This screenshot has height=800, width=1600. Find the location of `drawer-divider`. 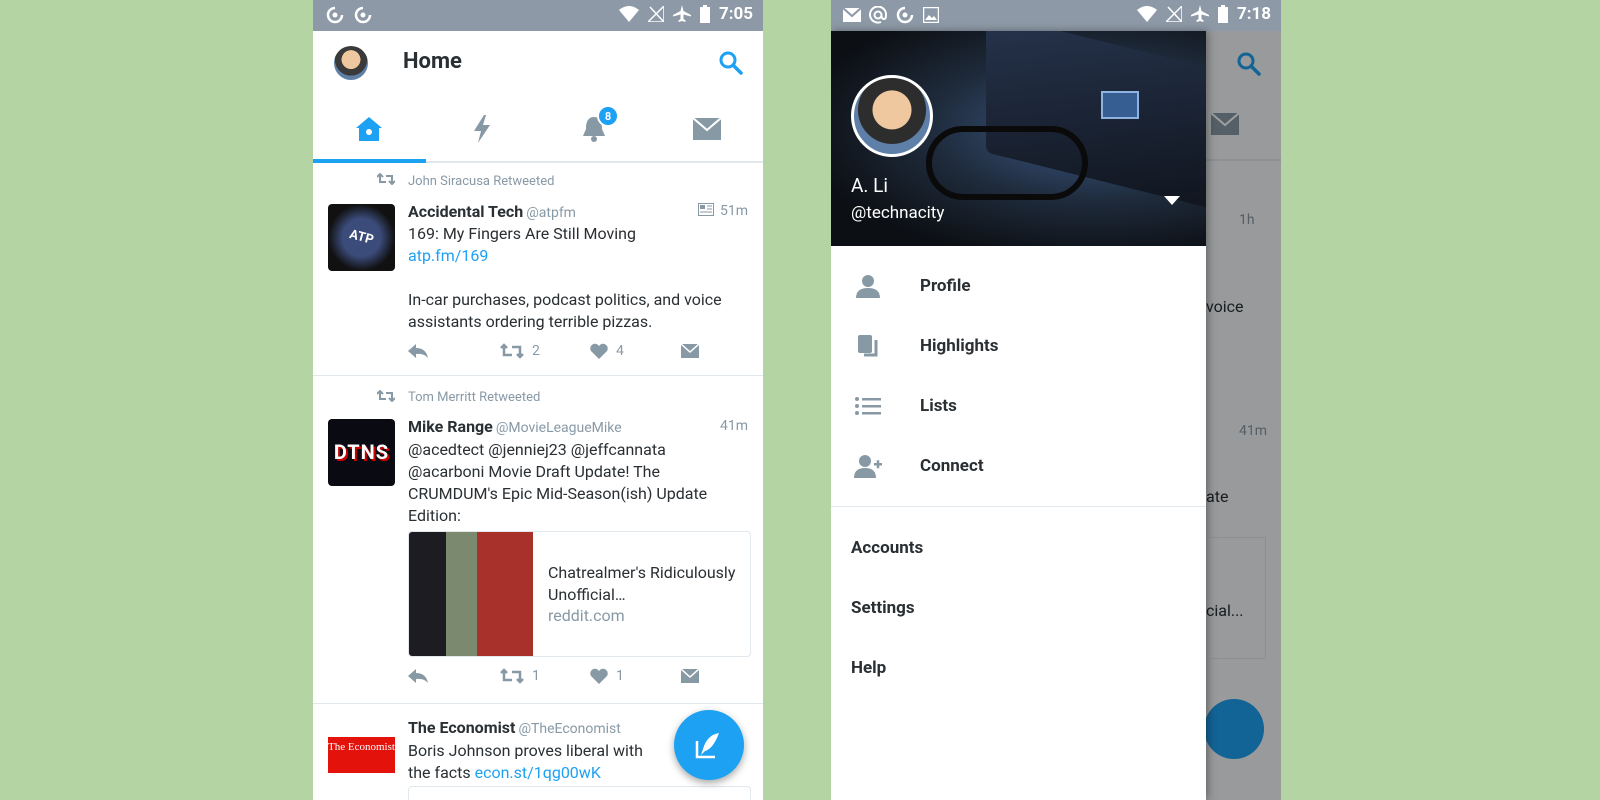

drawer-divider is located at coordinates (1018, 506).